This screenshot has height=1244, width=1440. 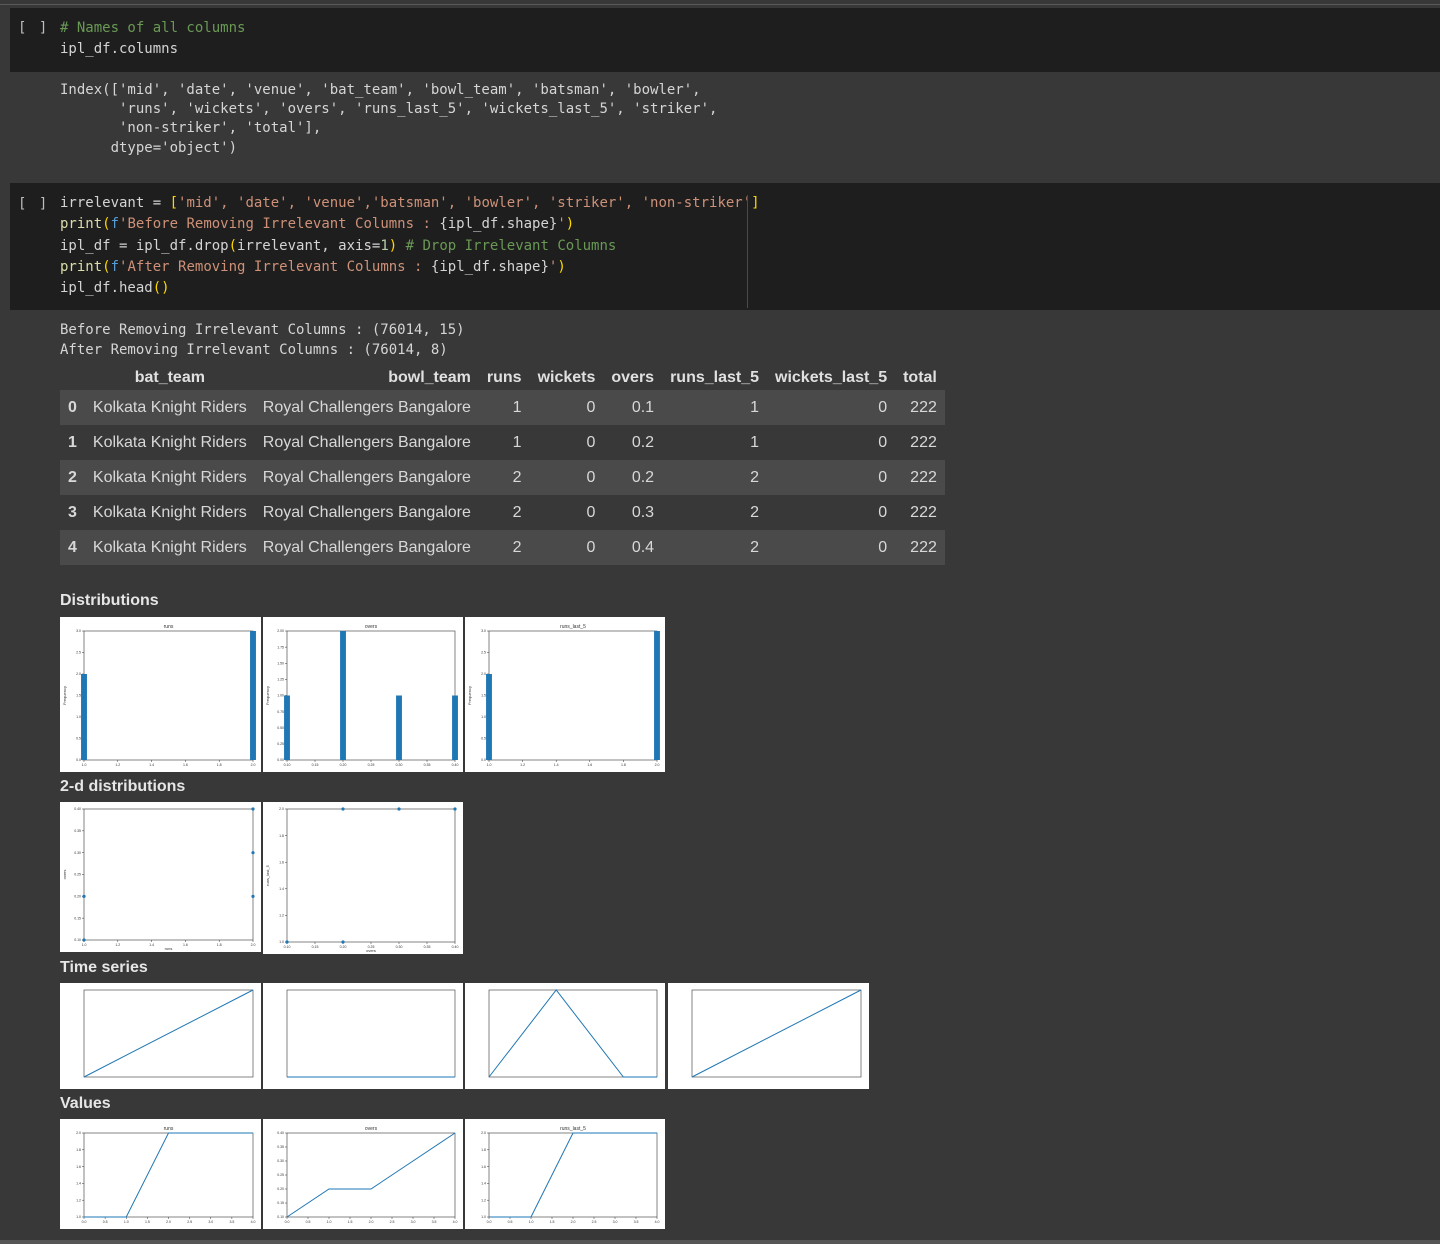 What do you see at coordinates (594, 1222) in the screenshot?
I see `x-tick-label: 2.5` at bounding box center [594, 1222].